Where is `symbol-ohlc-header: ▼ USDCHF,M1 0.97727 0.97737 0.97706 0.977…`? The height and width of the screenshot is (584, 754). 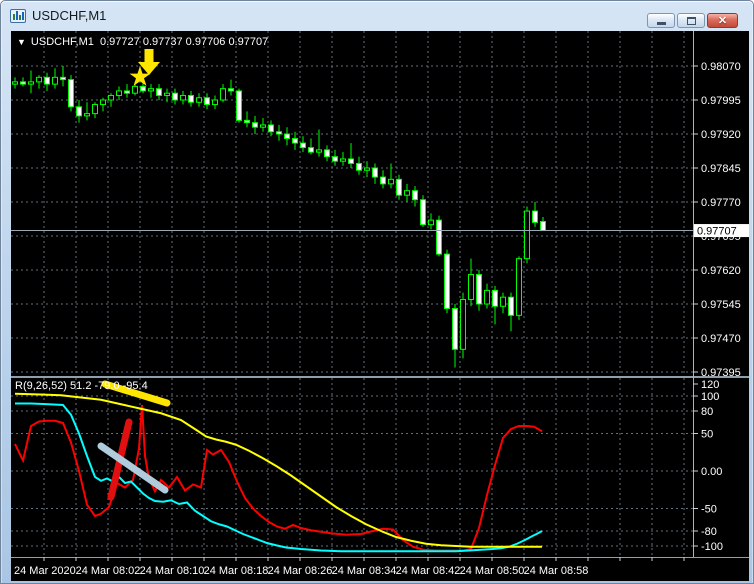 symbol-ohlc-header: ▼ USDCHF,M1 0.97727 0.97737 0.97706 0.977… is located at coordinates (142, 42).